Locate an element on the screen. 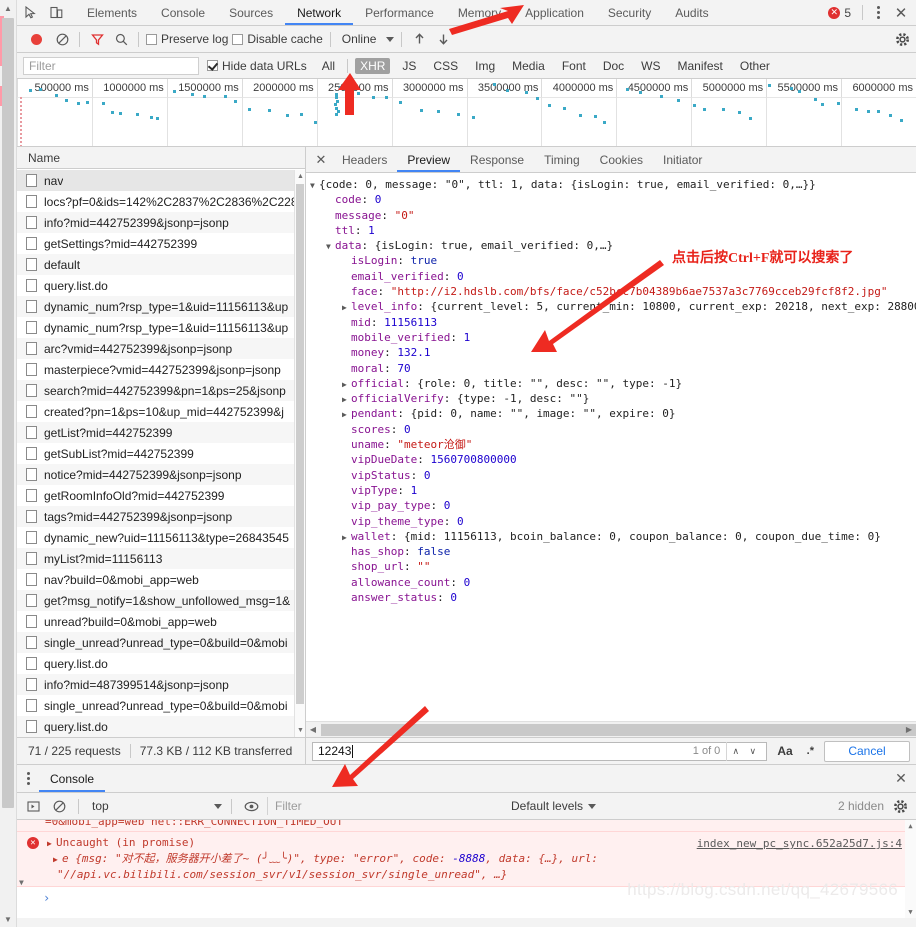 The height and width of the screenshot is (927, 916). json-line: officialVerify: {type: -1, desc: ""} is located at coordinates (613, 398).